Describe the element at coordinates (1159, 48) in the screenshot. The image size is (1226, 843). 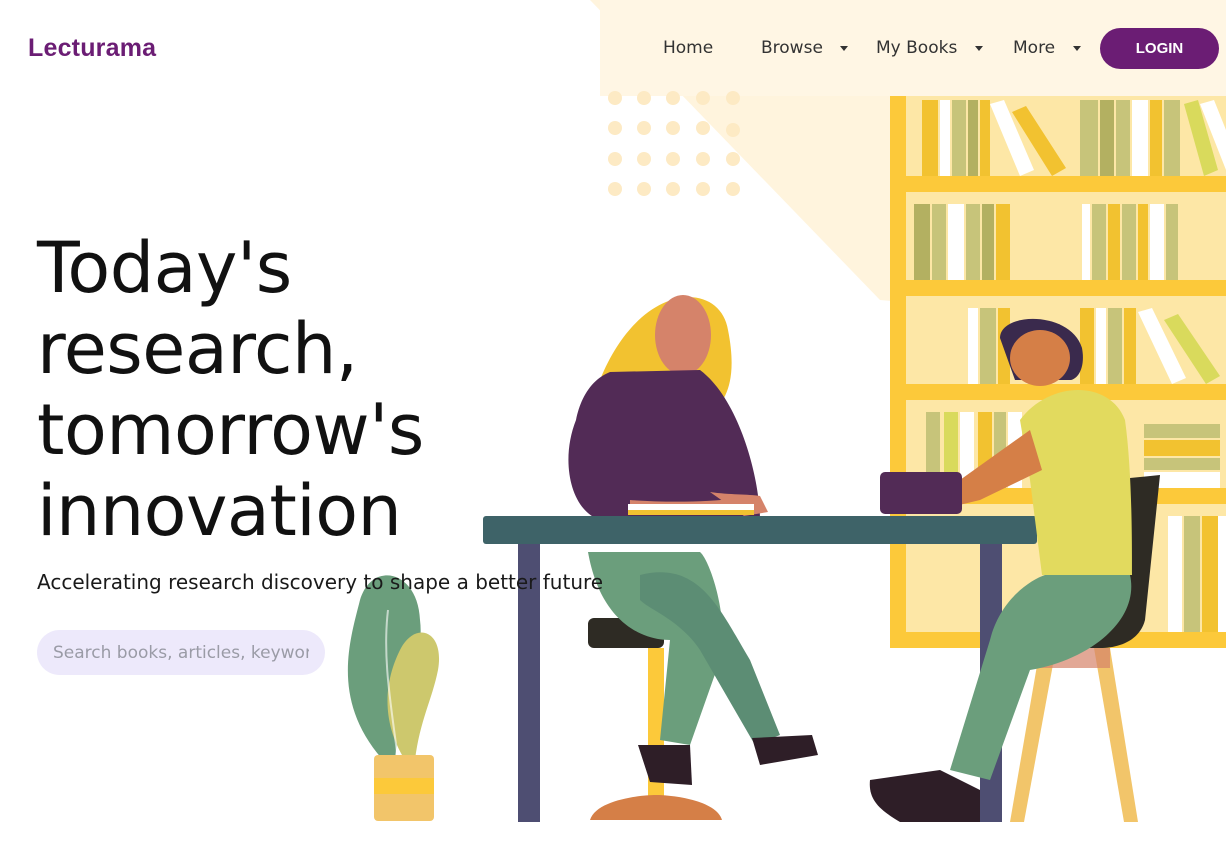
I see `login-button: LOGIN` at that location.